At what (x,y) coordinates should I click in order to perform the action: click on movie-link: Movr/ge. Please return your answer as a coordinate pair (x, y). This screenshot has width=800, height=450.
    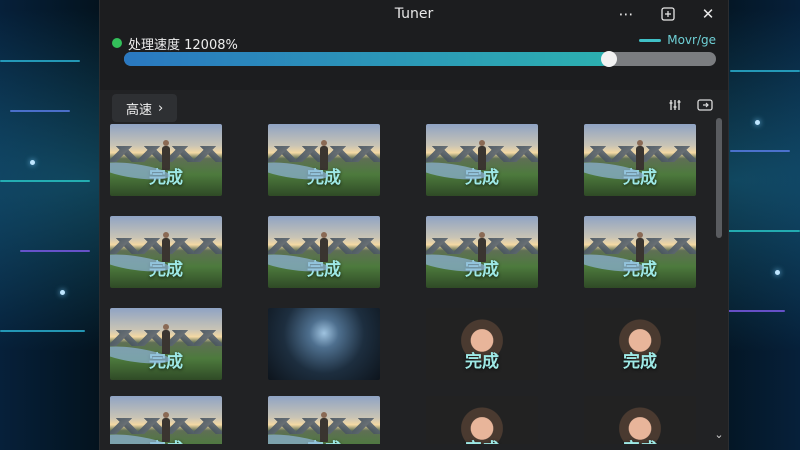
    Looking at the image, I should click on (677, 40).